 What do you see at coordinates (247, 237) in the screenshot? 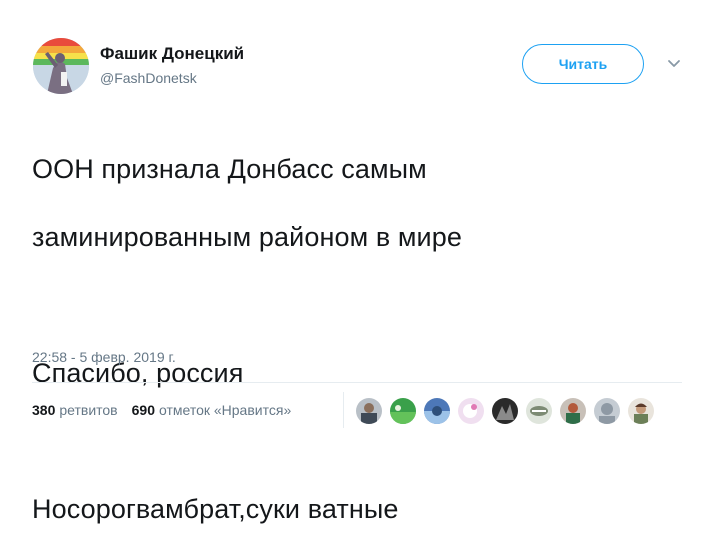
I see `tweet-line: заминированным районом в мире` at bounding box center [247, 237].